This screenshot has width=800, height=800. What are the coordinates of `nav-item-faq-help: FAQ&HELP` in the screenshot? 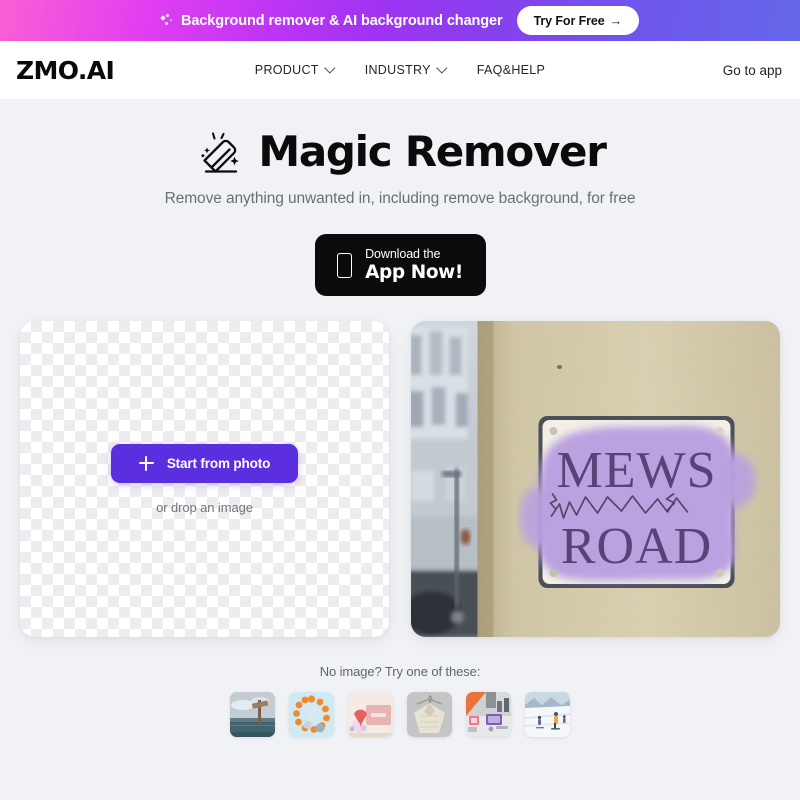 It's located at (511, 70).